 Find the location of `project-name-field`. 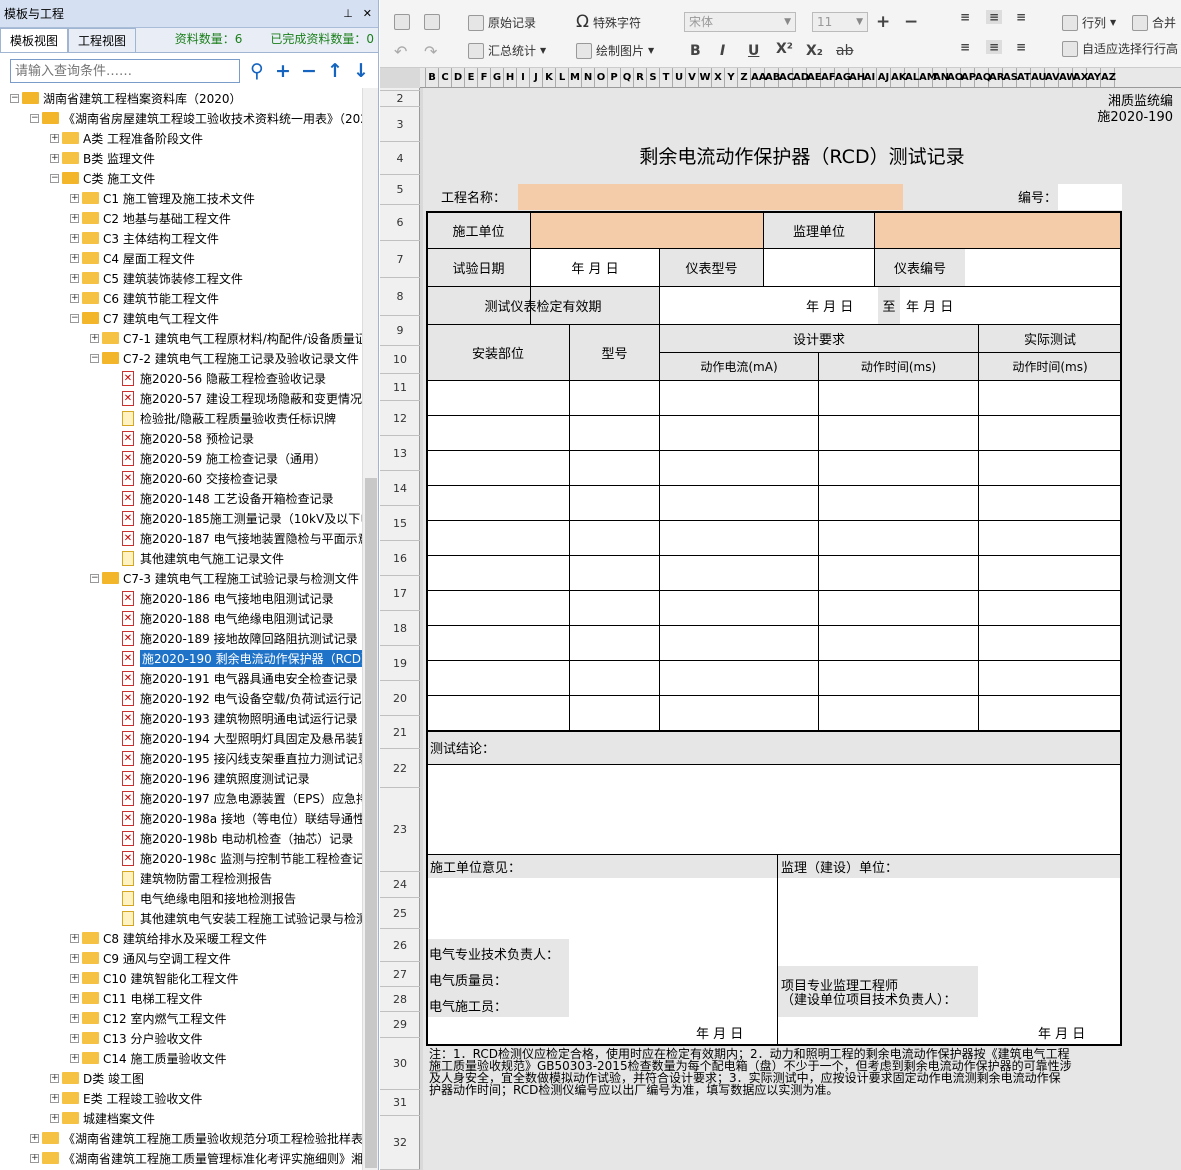

project-name-field is located at coordinates (710, 197).